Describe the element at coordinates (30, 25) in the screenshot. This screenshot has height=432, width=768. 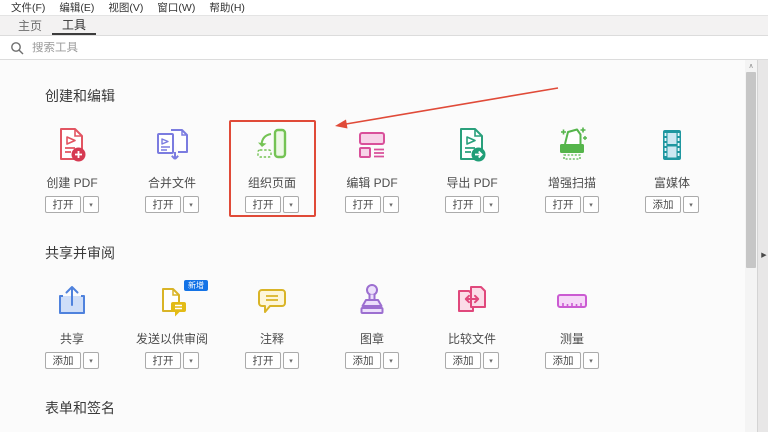
I see `tab-home: 主页` at that location.